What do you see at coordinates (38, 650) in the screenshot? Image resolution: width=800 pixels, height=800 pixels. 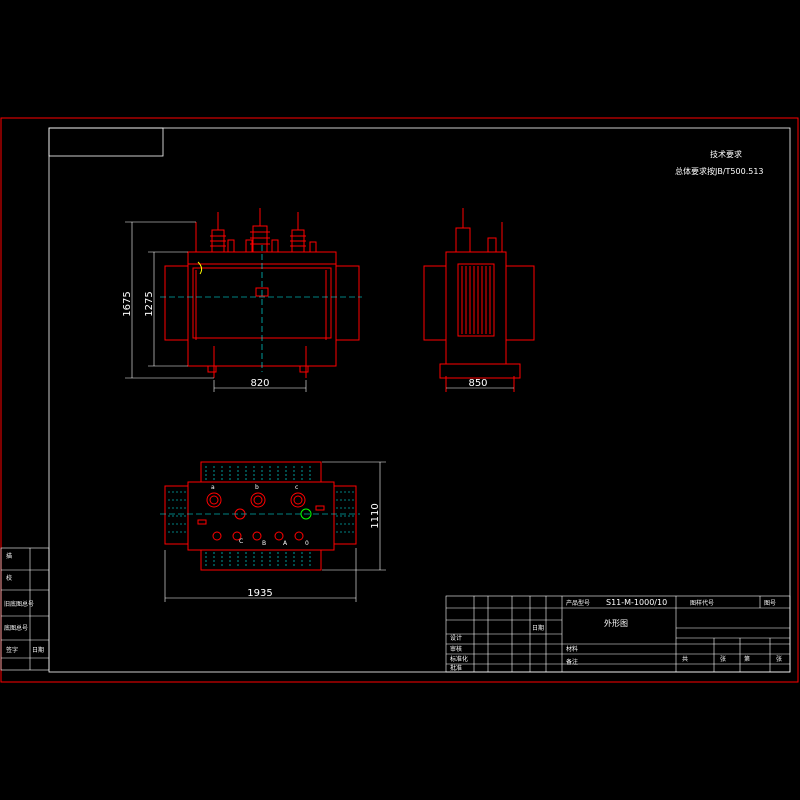 I see `left-row-5: 日期` at bounding box center [38, 650].